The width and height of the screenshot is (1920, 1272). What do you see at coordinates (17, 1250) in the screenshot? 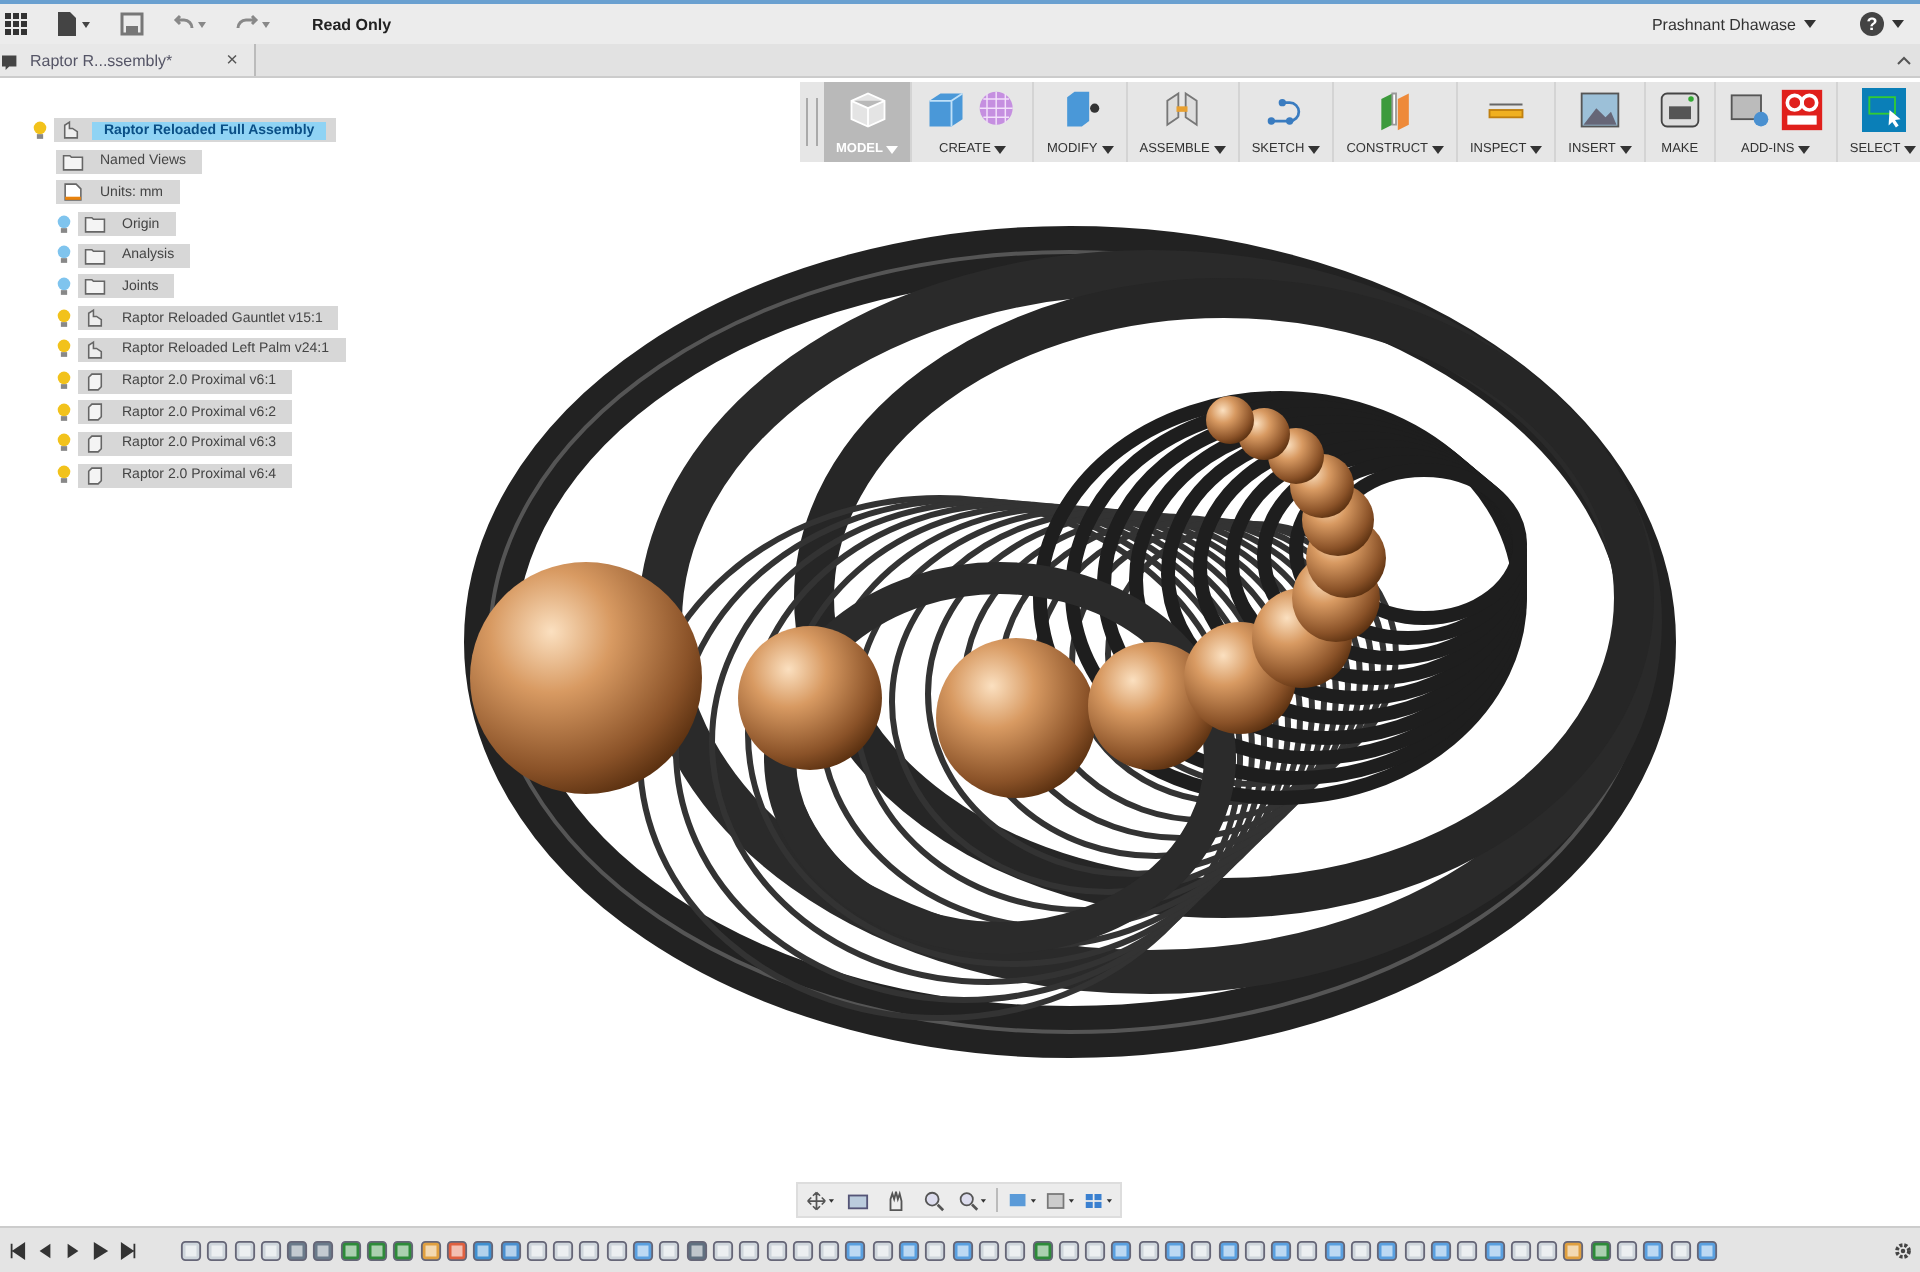
I see `skip-back-icon` at bounding box center [17, 1250].